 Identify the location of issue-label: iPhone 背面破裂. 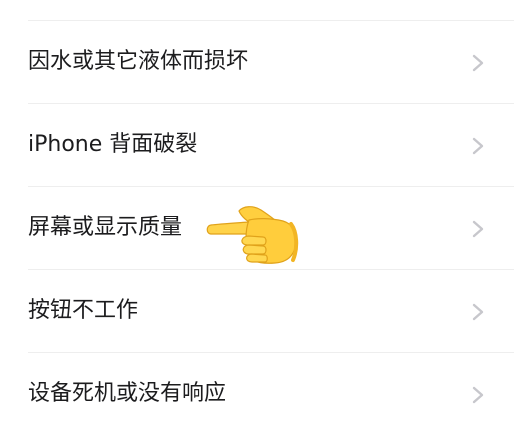
(113, 144).